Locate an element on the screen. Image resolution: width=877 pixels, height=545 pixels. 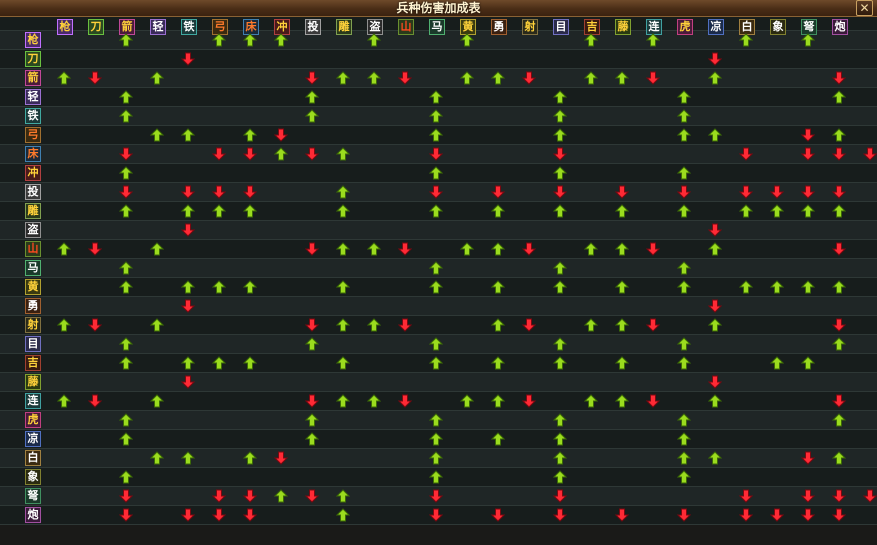
row-unit-badge: 箭 is located at coordinates (33, 78).